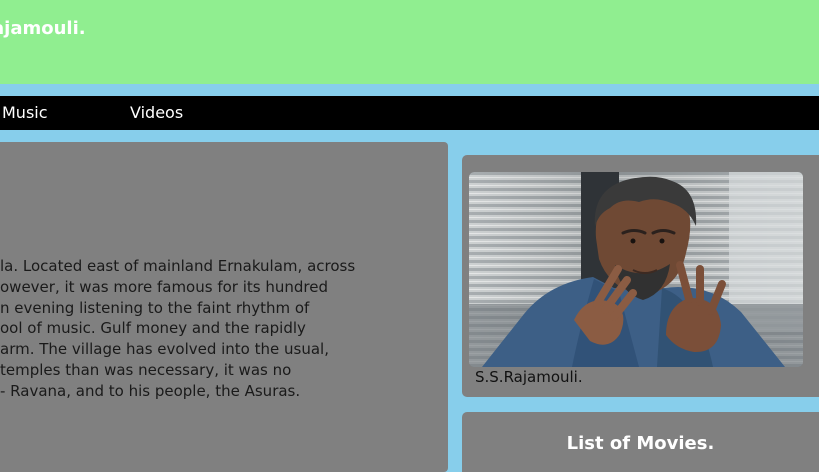 Image resolution: width=819 pixels, height=472 pixels. I want to click on movies-title: List of Movies., so click(640, 443).